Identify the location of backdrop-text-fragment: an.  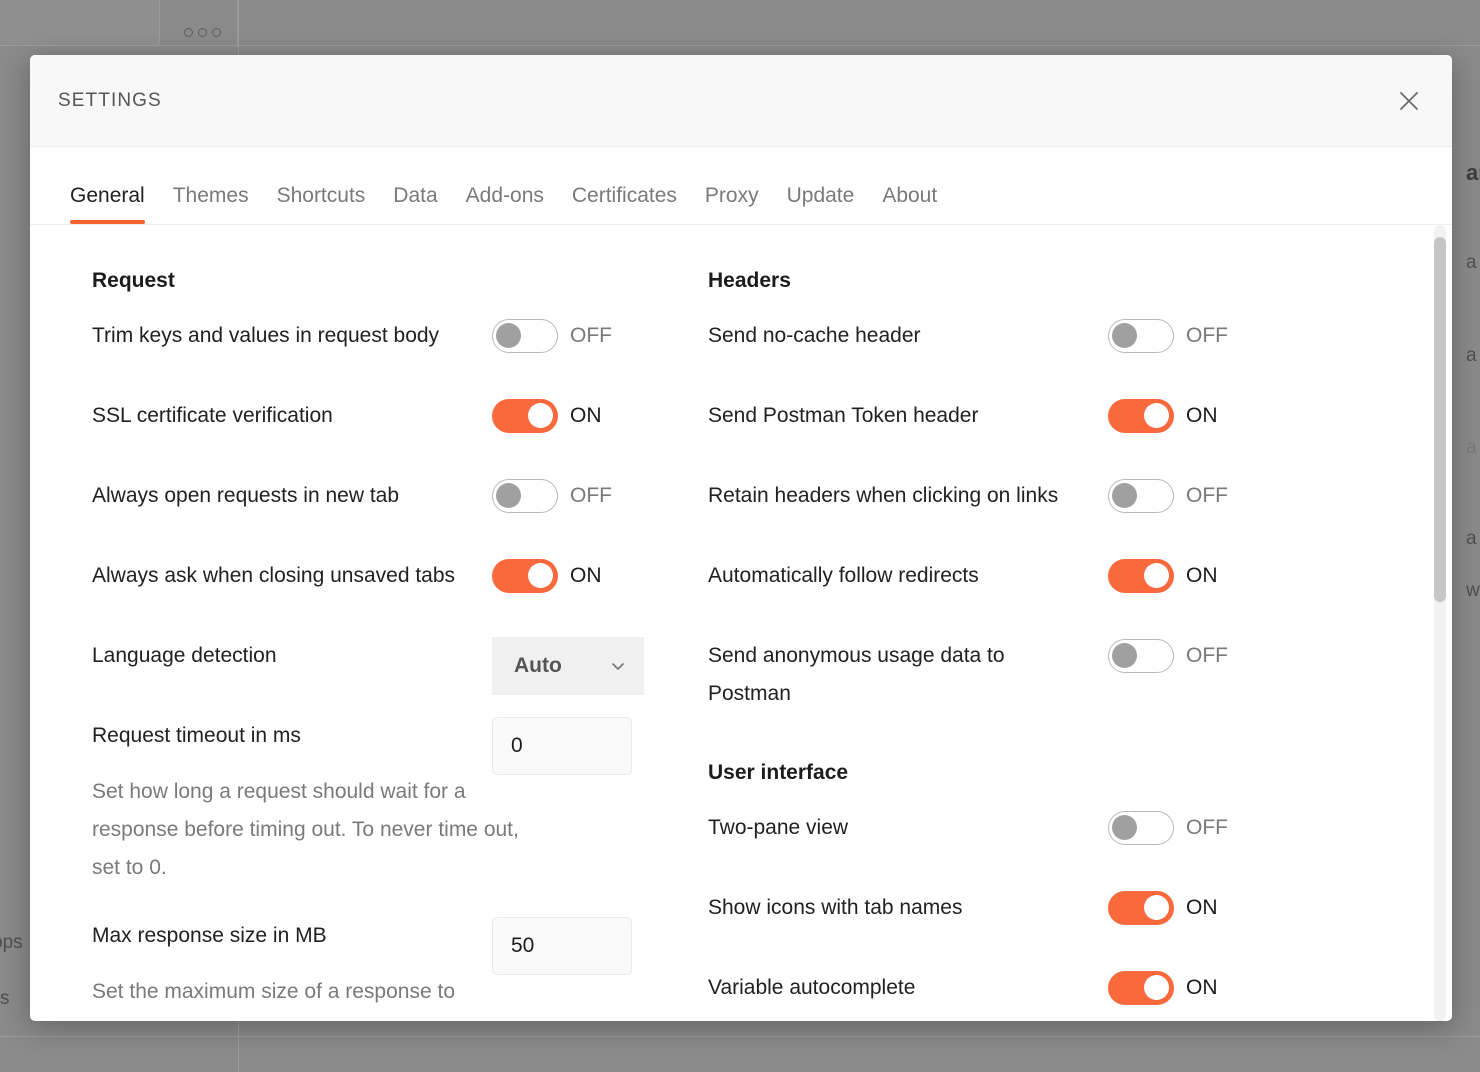
(1473, 172).